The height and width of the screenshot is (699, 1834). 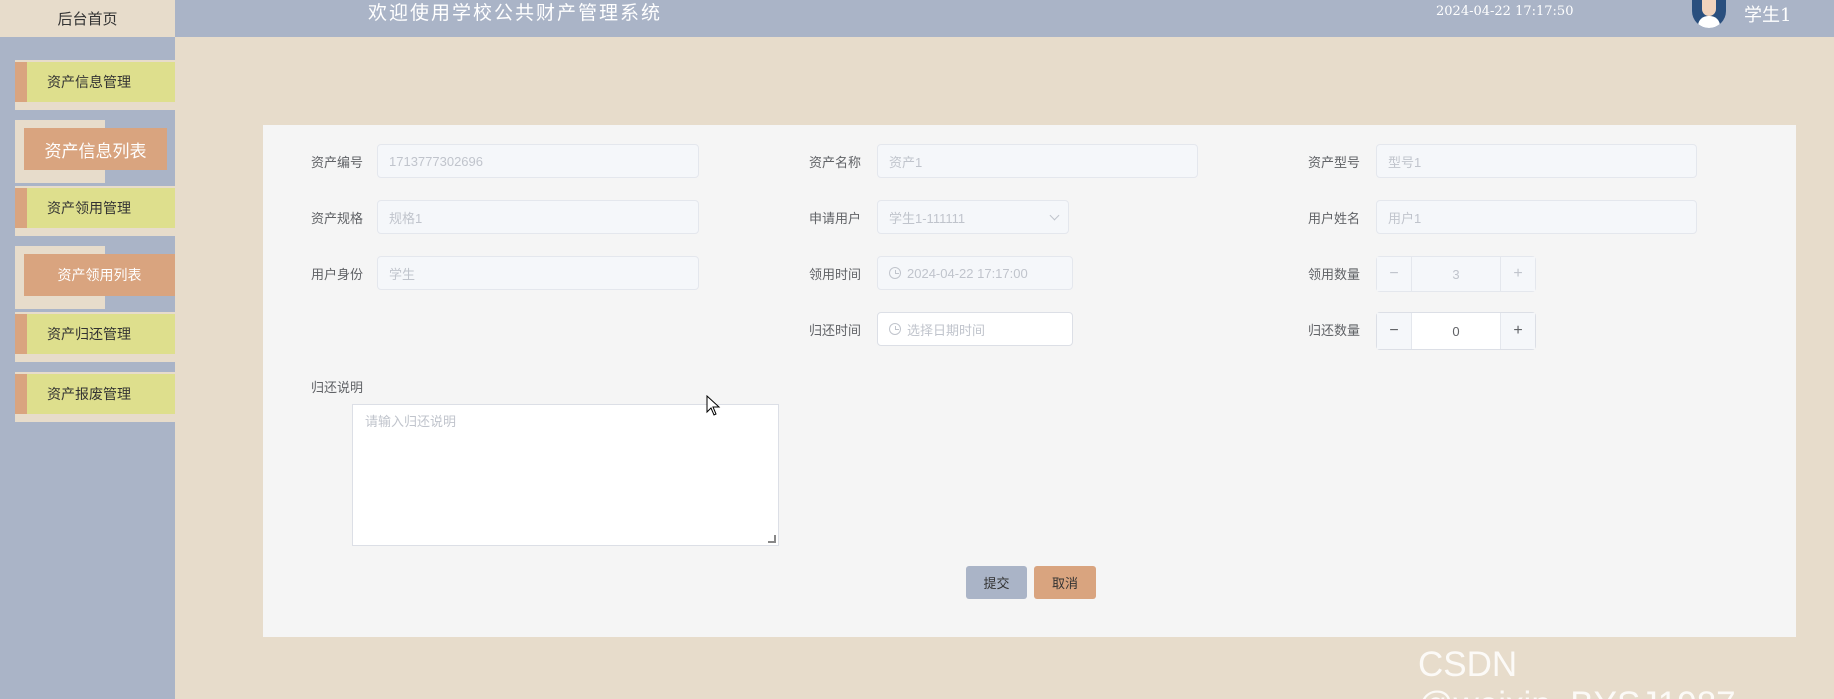 What do you see at coordinates (835, 275) in the screenshot?
I see `use-time-label: 领用时间` at bounding box center [835, 275].